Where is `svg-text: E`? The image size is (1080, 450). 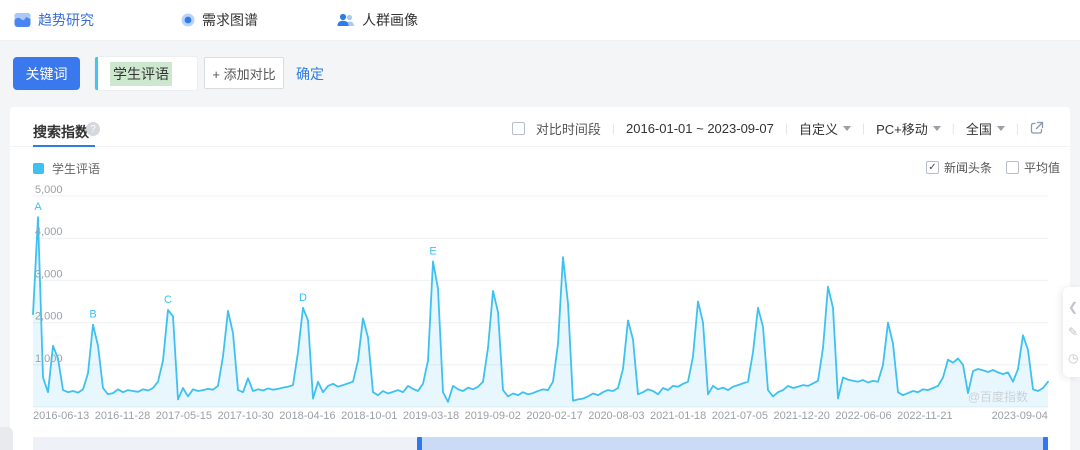 svg-text: E is located at coordinates (432, 251).